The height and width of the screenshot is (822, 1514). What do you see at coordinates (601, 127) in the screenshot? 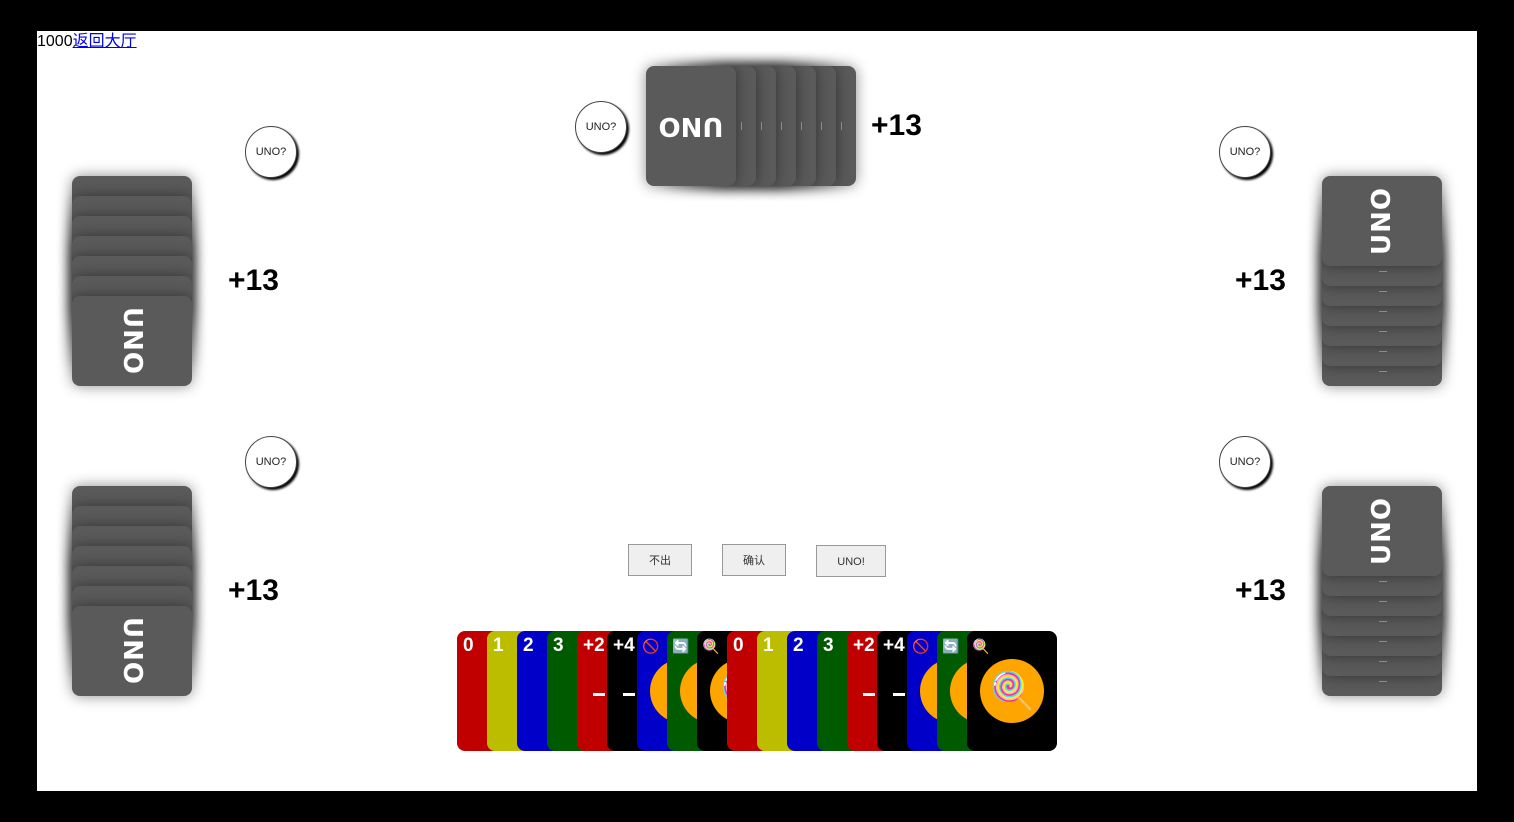
I see `top-uno-call-button: UNO?` at bounding box center [601, 127].